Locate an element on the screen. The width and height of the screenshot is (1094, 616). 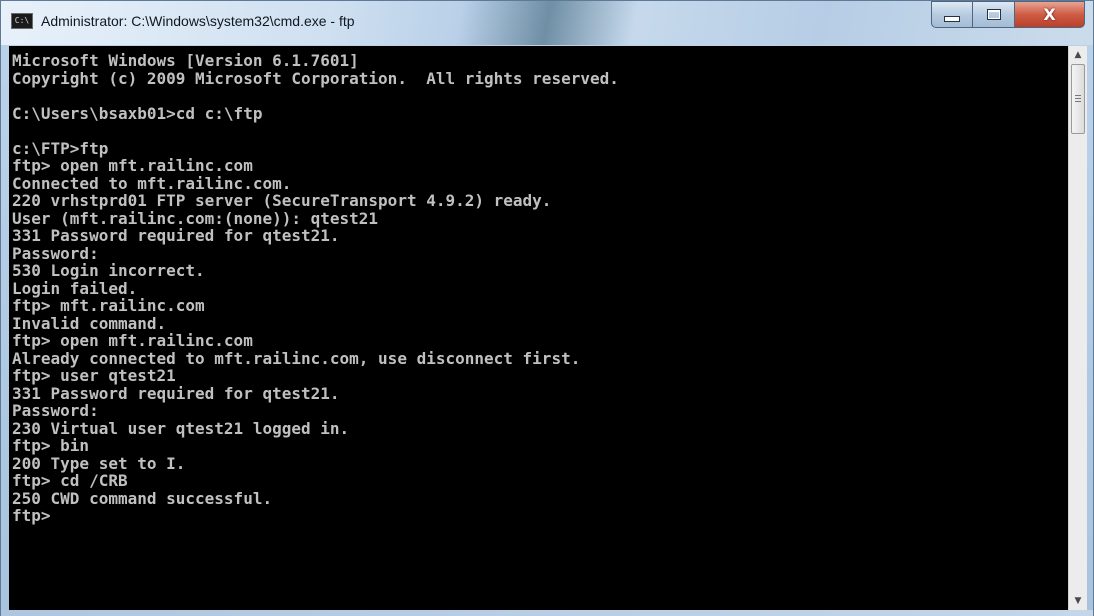
console-line: C:\Users\bsaxb01>cd c:\ftp is located at coordinates (137, 113).